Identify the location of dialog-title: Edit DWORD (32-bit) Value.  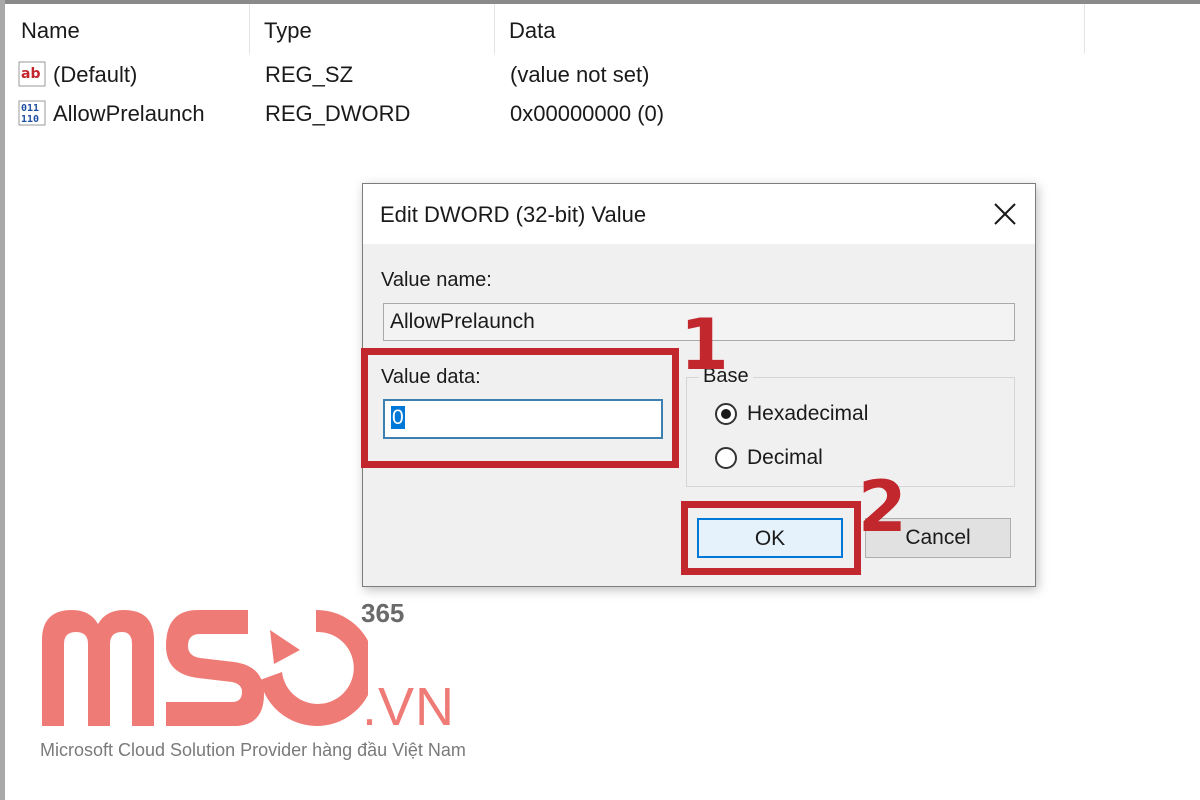
(513, 214).